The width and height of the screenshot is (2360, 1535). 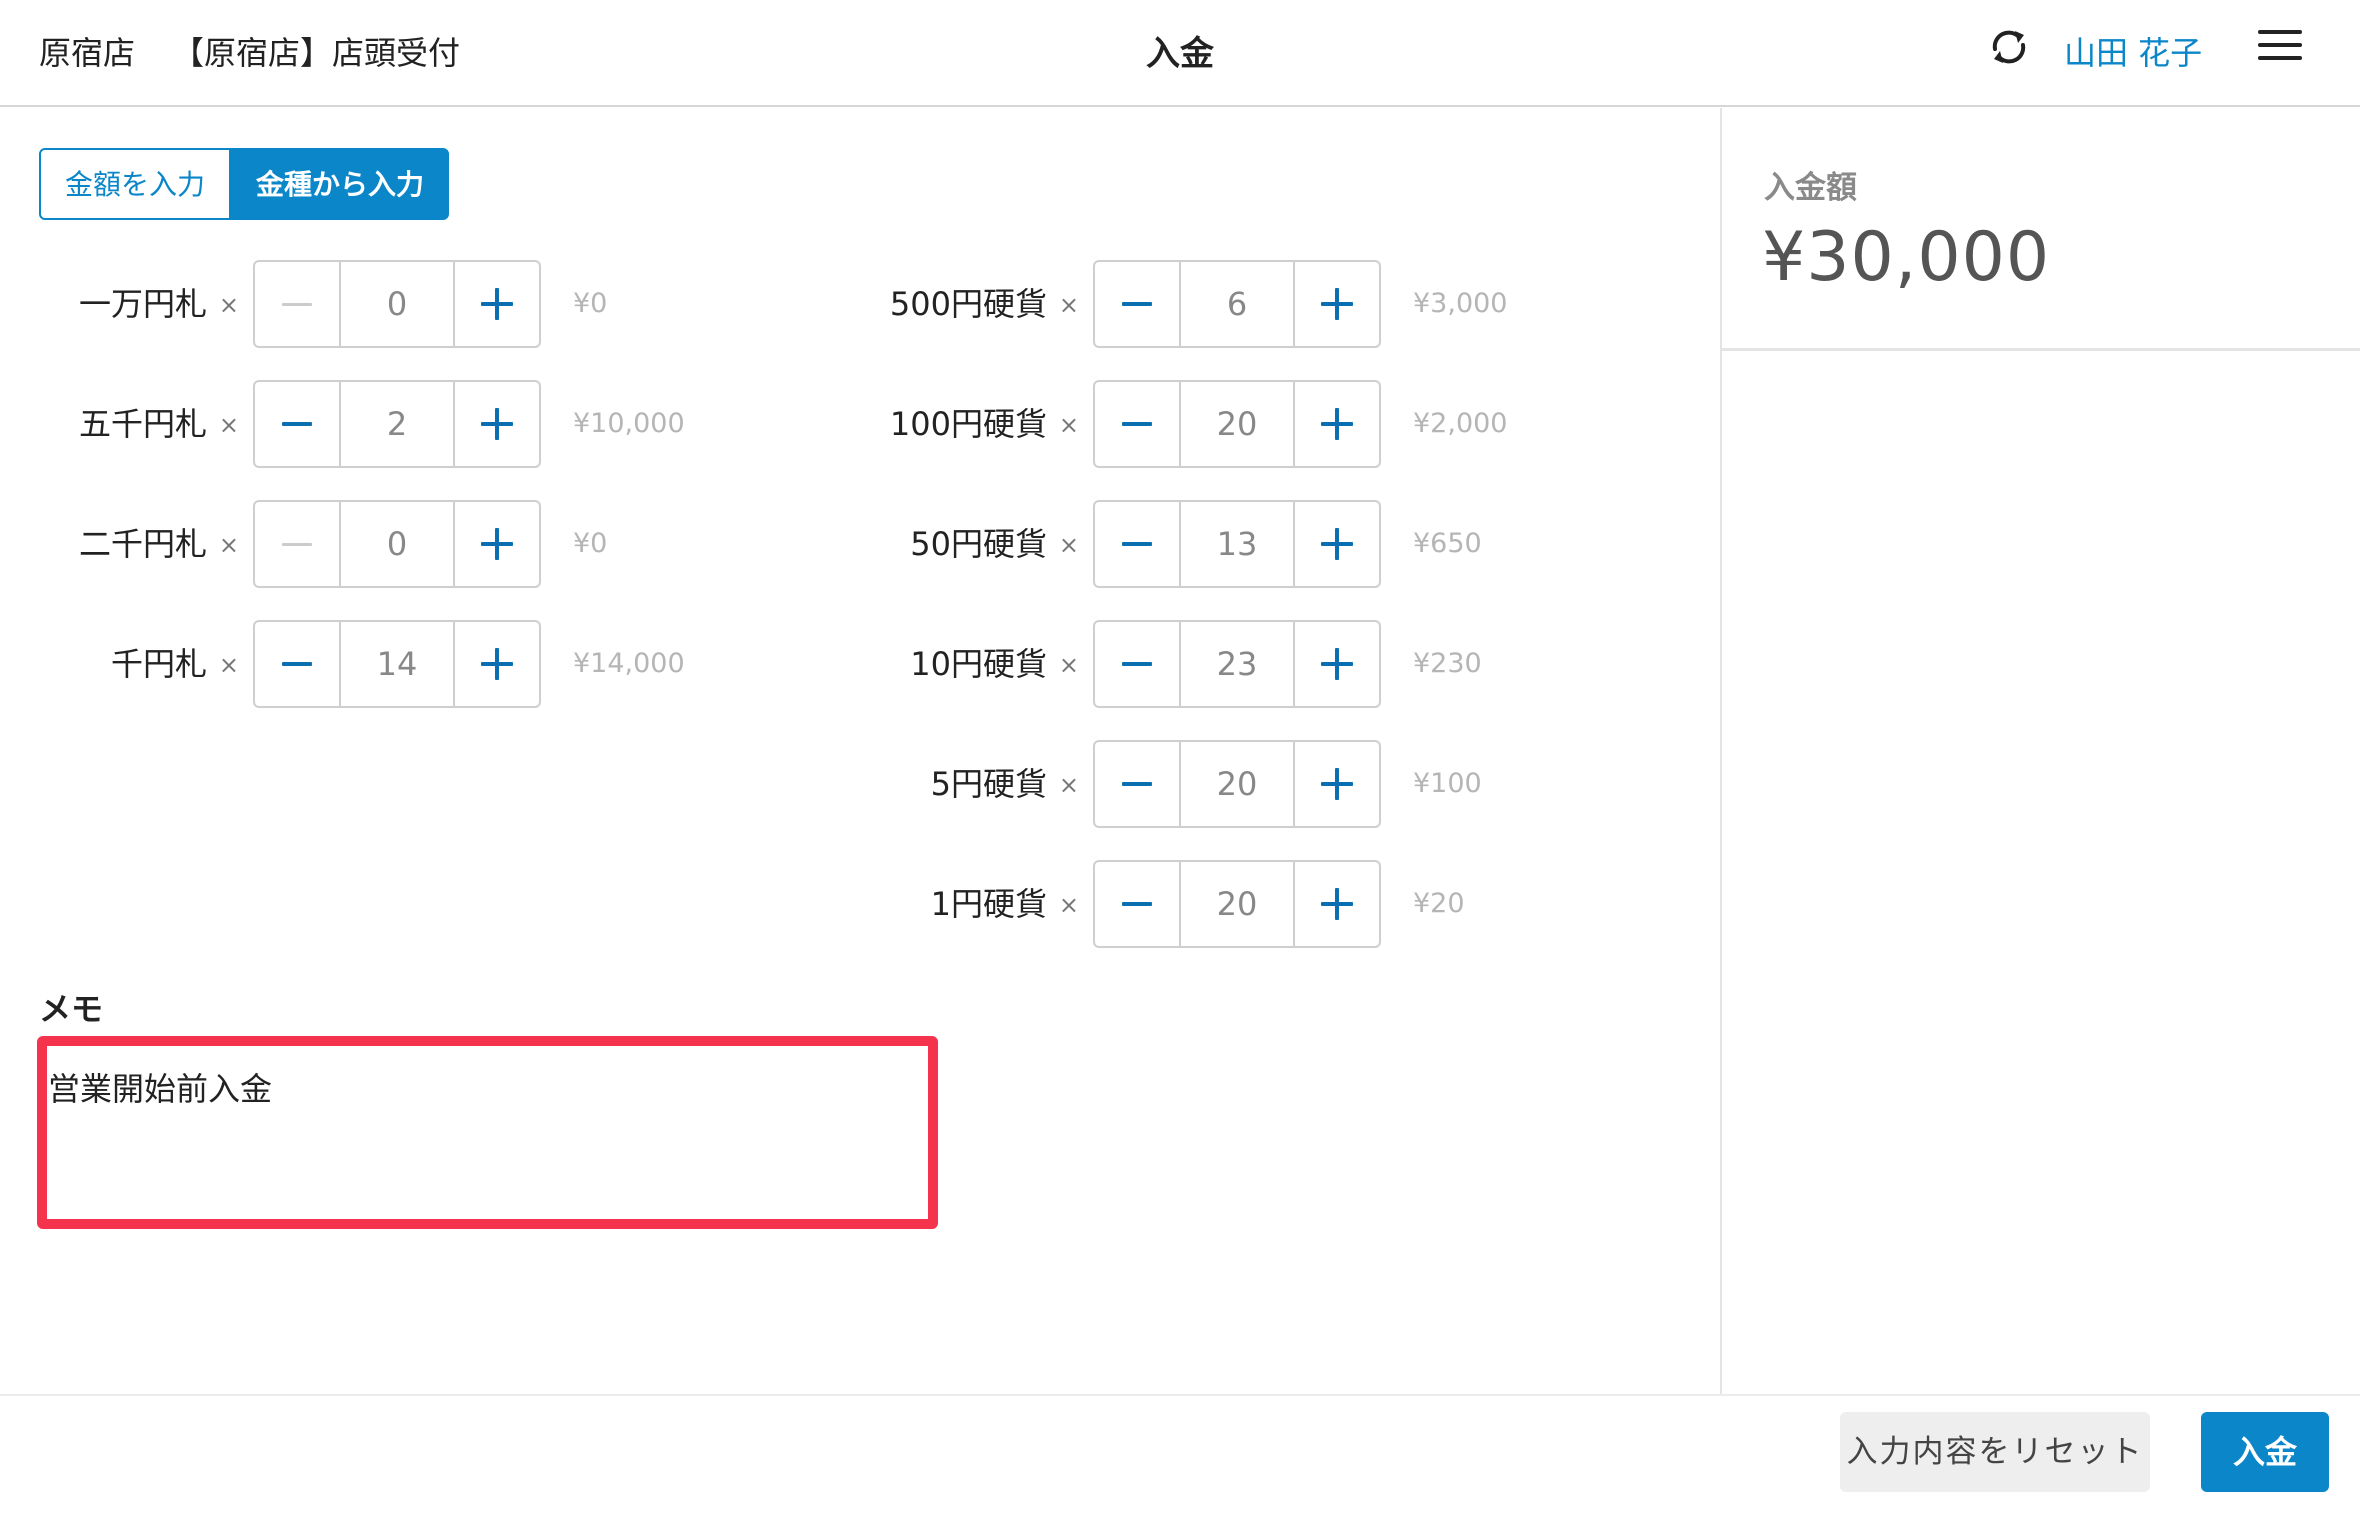 I want to click on summary-separator, so click(x=2041, y=349).